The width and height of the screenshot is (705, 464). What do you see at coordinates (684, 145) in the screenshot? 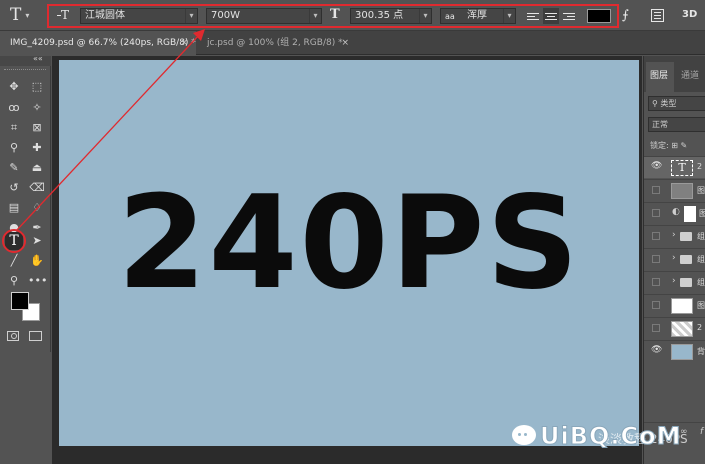
I see `lock-paint-icon: ✎` at bounding box center [684, 145].